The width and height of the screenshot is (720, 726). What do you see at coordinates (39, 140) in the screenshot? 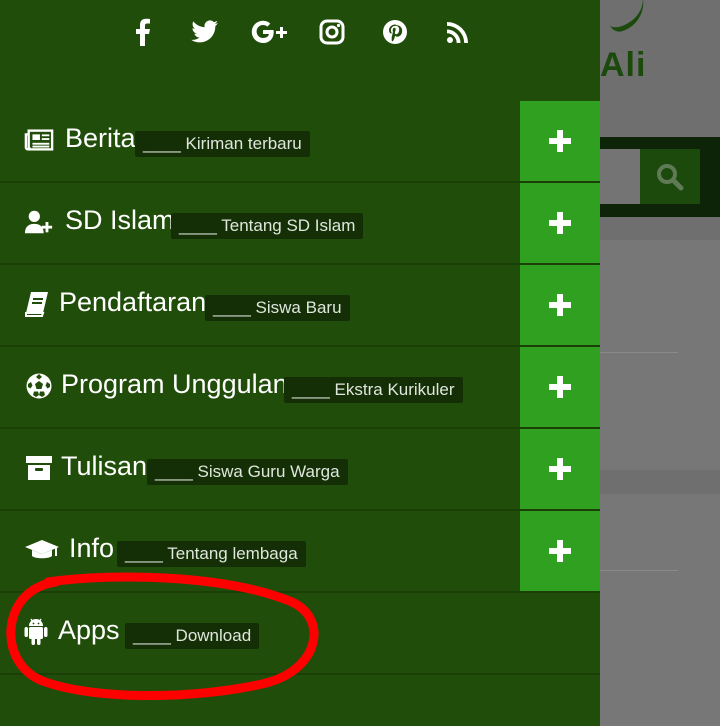
I see `newspaper-icon` at bounding box center [39, 140].